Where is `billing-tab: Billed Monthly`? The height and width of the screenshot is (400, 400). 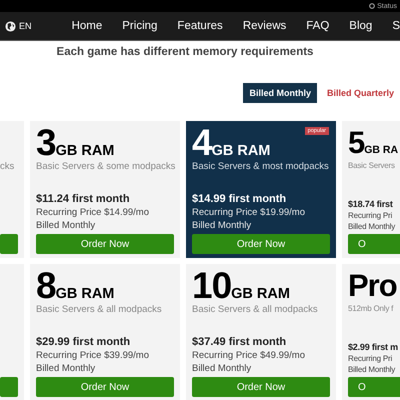
billing-tab: Billed Monthly is located at coordinates (280, 92).